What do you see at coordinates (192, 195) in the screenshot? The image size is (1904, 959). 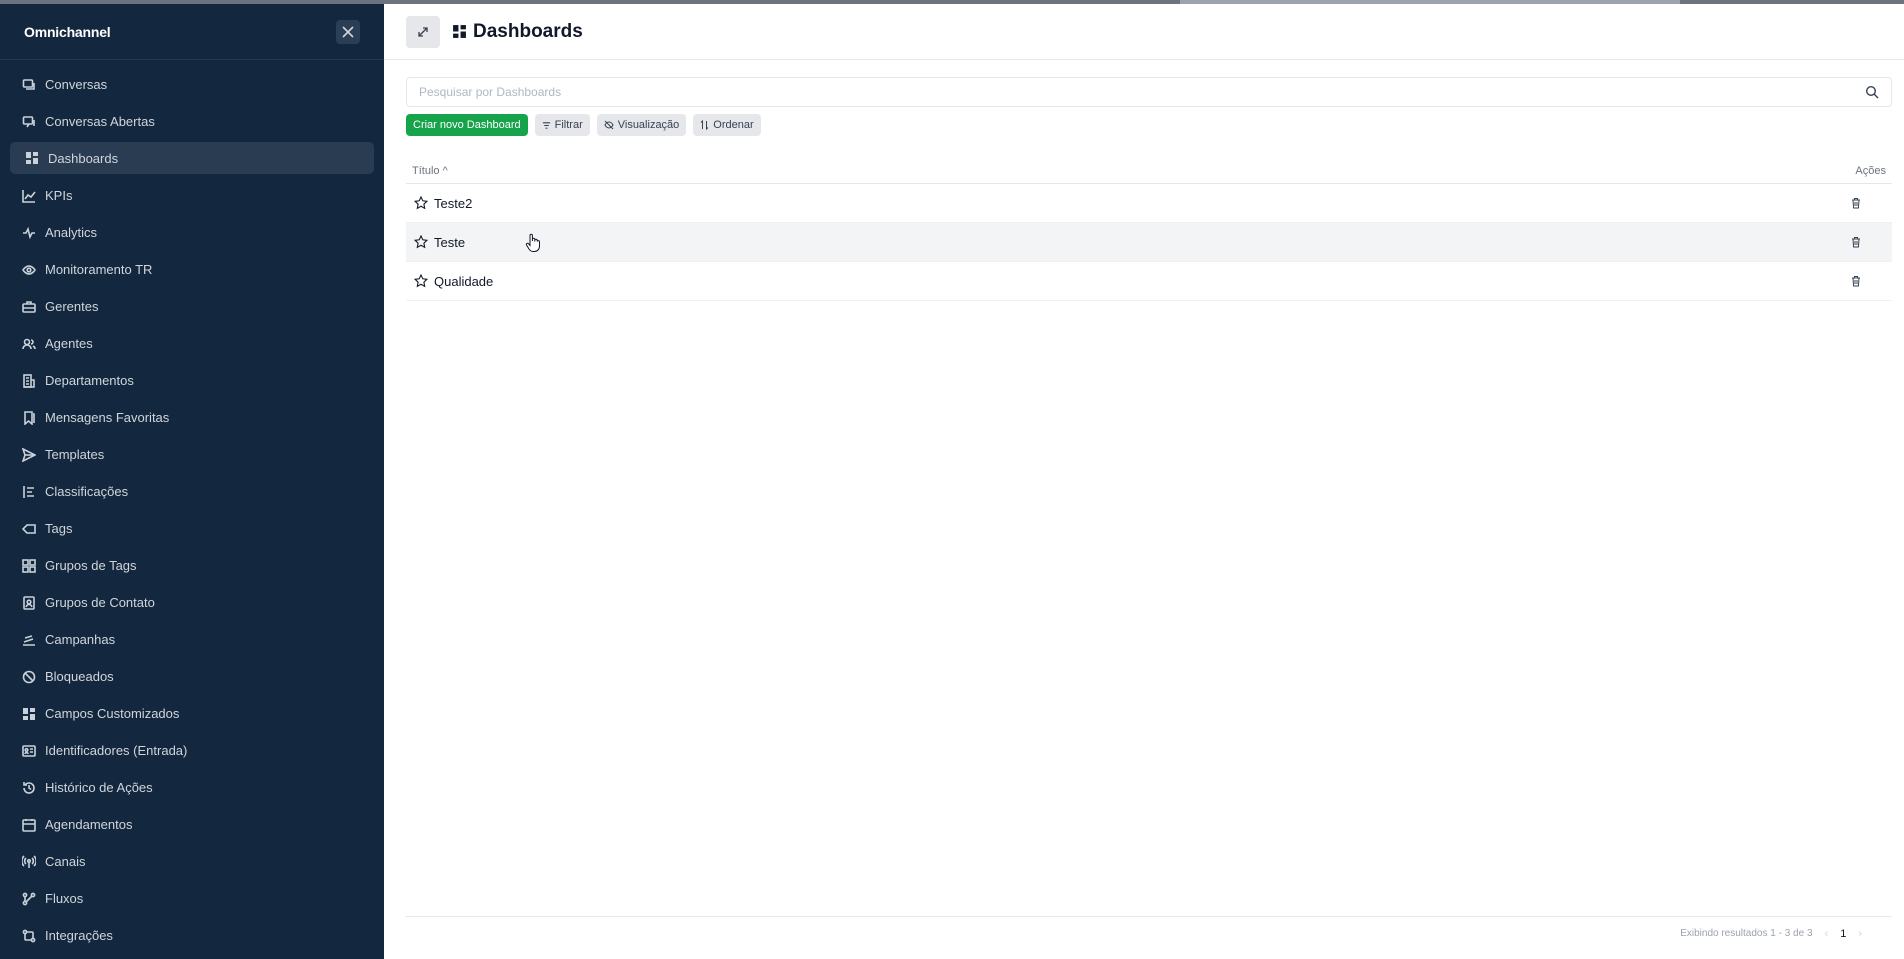 I see `sidebar-item-kpis: KPIs` at bounding box center [192, 195].